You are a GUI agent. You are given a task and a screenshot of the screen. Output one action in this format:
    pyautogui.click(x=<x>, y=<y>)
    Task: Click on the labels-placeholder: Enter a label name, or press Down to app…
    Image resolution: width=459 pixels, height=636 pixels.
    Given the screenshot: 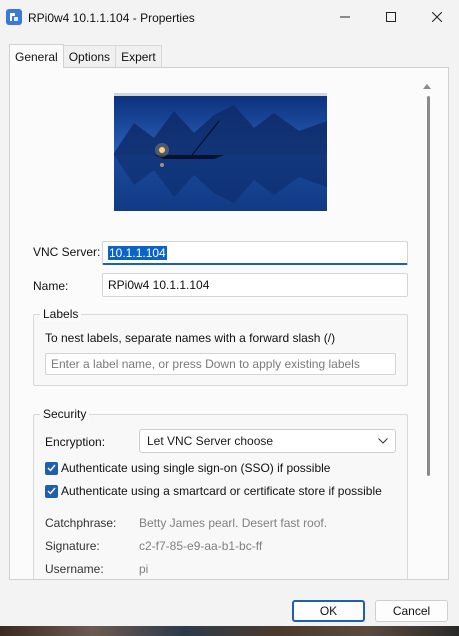 What is the action you would take?
    pyautogui.click(x=205, y=364)
    